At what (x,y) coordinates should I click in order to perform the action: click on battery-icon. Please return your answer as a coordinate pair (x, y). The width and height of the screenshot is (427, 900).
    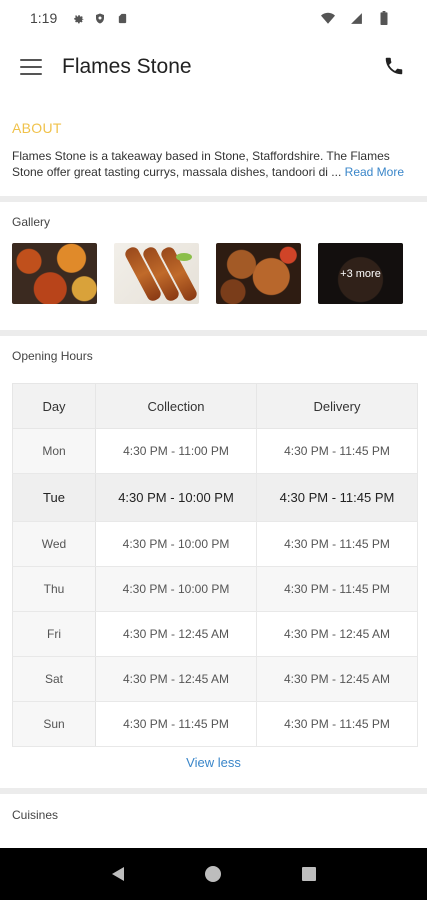
    Looking at the image, I should click on (384, 18).